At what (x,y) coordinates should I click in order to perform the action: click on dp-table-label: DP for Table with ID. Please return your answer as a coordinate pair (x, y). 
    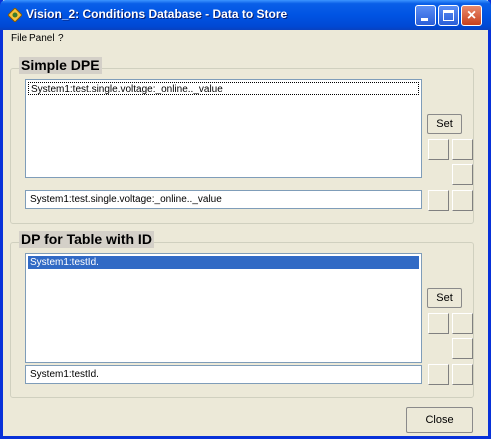
    Looking at the image, I should click on (86, 239).